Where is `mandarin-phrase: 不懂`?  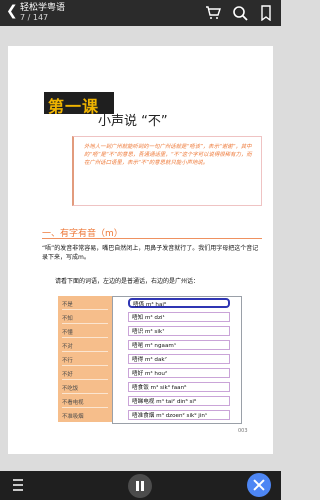
mandarin-phrase: 不懂 is located at coordinates (67, 333).